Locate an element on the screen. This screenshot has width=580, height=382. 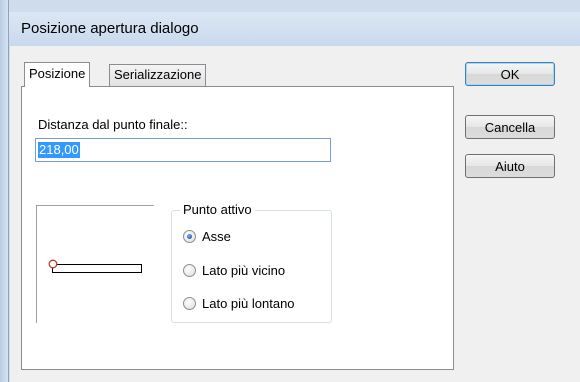
radio-asse-label: Asse is located at coordinates (216, 236).